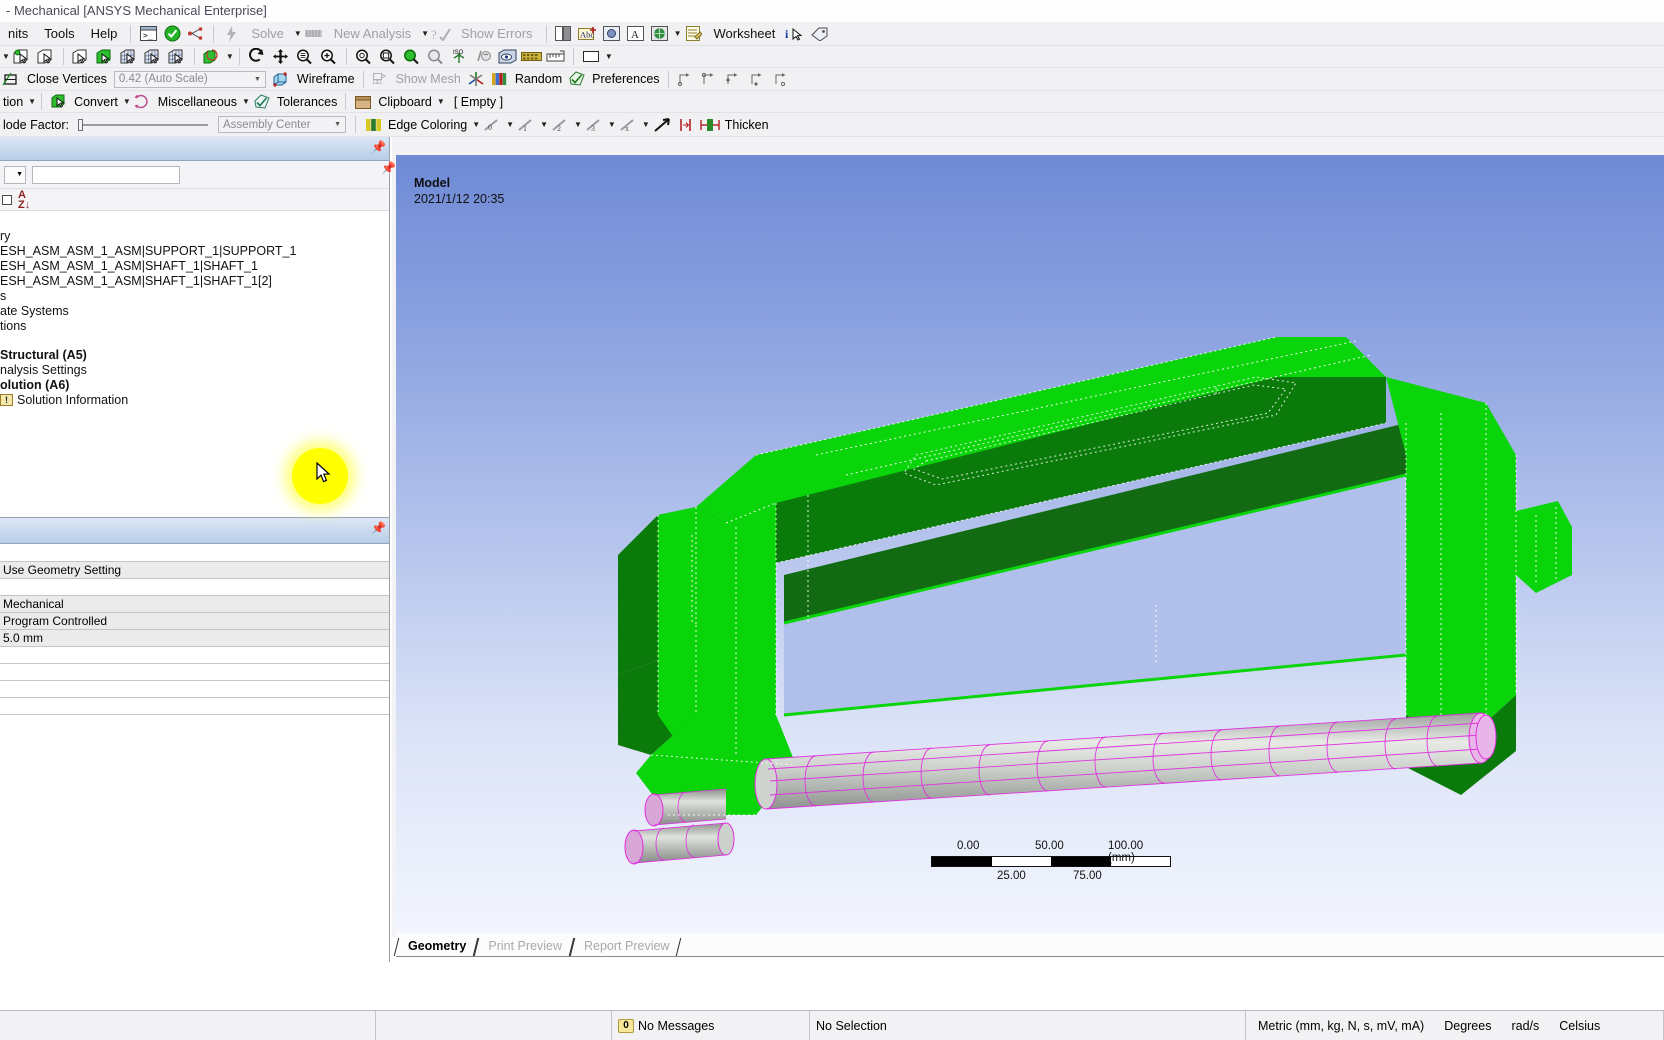  Describe the element at coordinates (636, 34) in the screenshot. I see `text-annotation-icon: A` at that location.